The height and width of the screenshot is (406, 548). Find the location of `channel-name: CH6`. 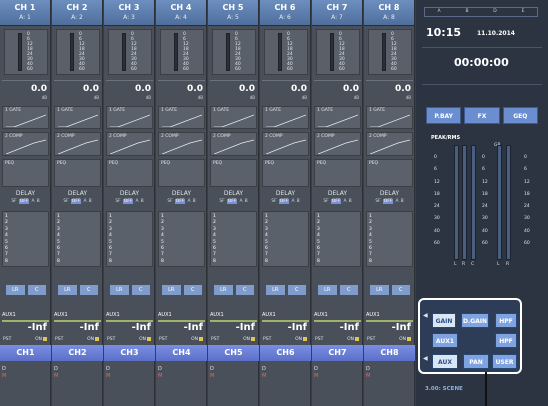

channel-name: CH6 is located at coordinates (285, 353).